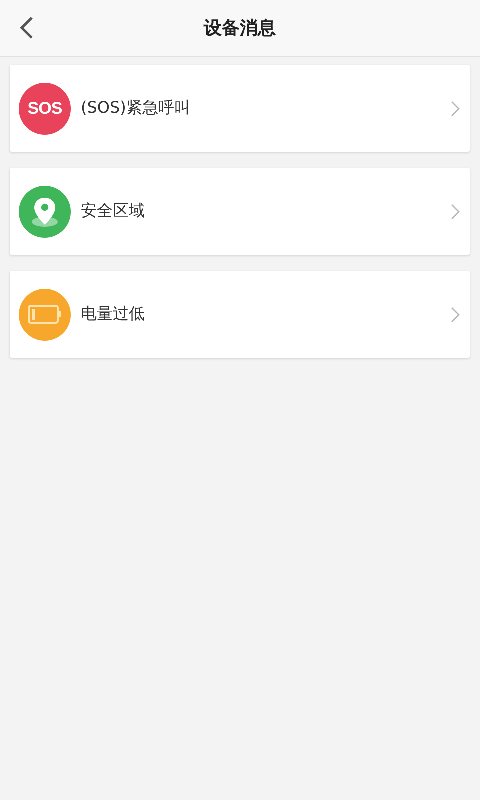 The width and height of the screenshot is (480, 800). What do you see at coordinates (240, 314) in the screenshot?
I see `menu-item: 电量过低` at bounding box center [240, 314].